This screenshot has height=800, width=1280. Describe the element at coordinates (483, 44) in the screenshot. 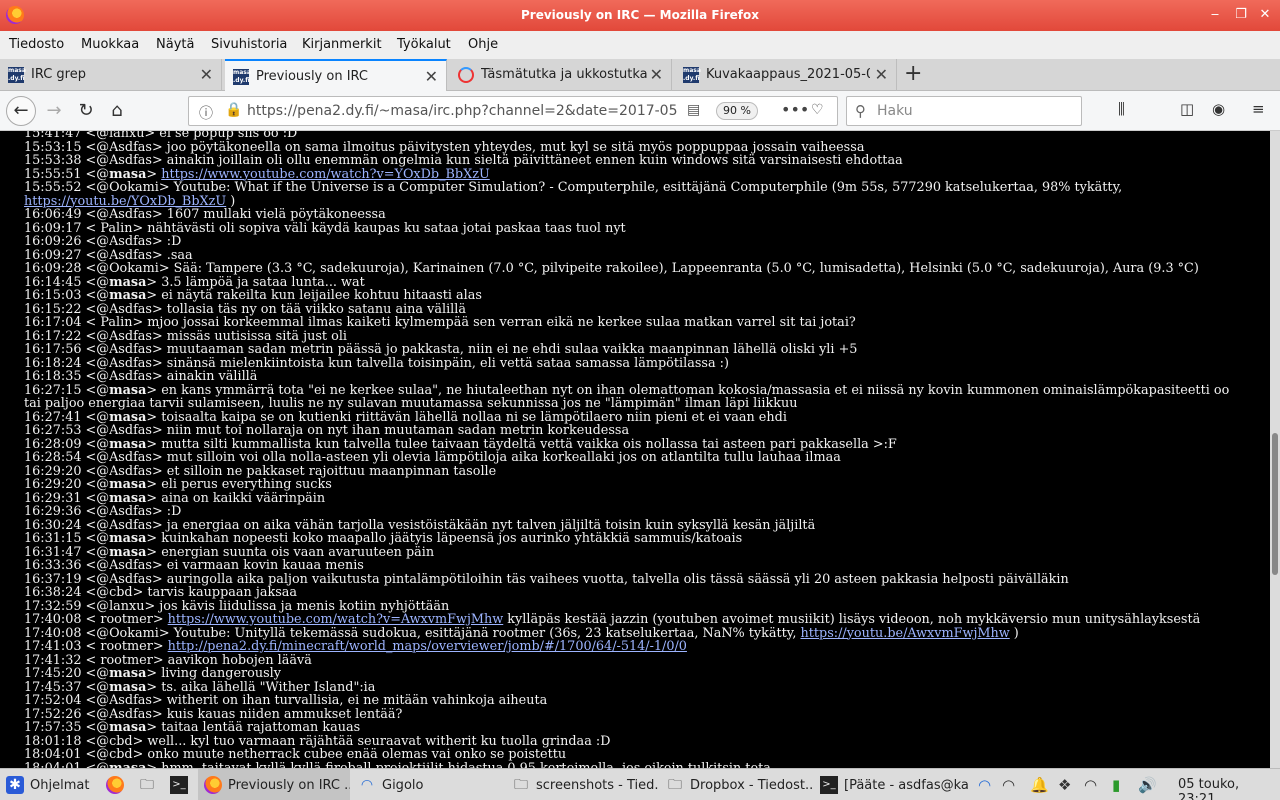

I see `menu-item-help: Ohje` at that location.